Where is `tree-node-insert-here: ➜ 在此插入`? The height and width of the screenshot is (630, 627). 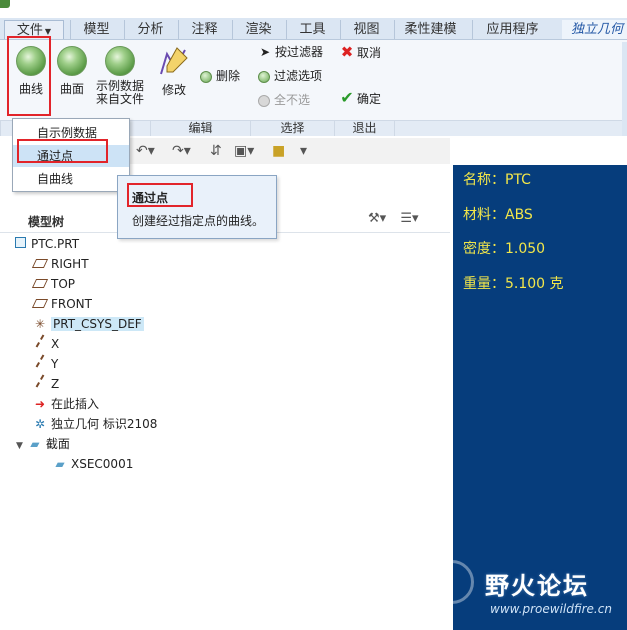
tree-node-insert-here: ➜ 在此插入 is located at coordinates (65, 404).